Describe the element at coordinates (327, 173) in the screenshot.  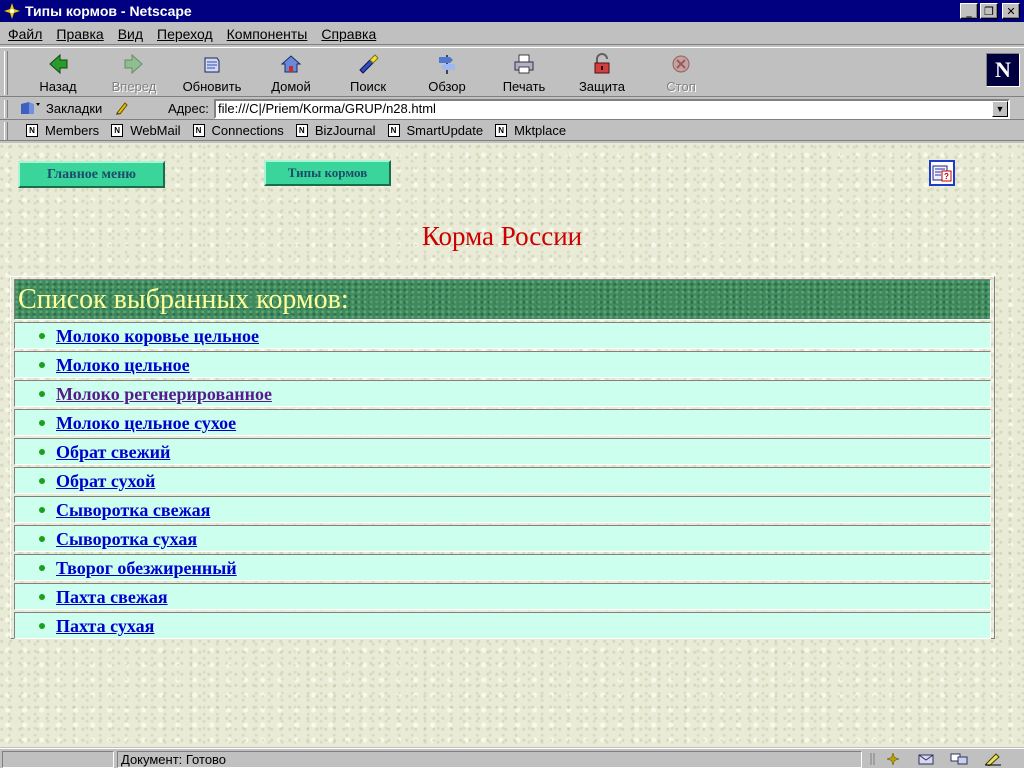
I see `feed-types-button: Типы кормов` at that location.